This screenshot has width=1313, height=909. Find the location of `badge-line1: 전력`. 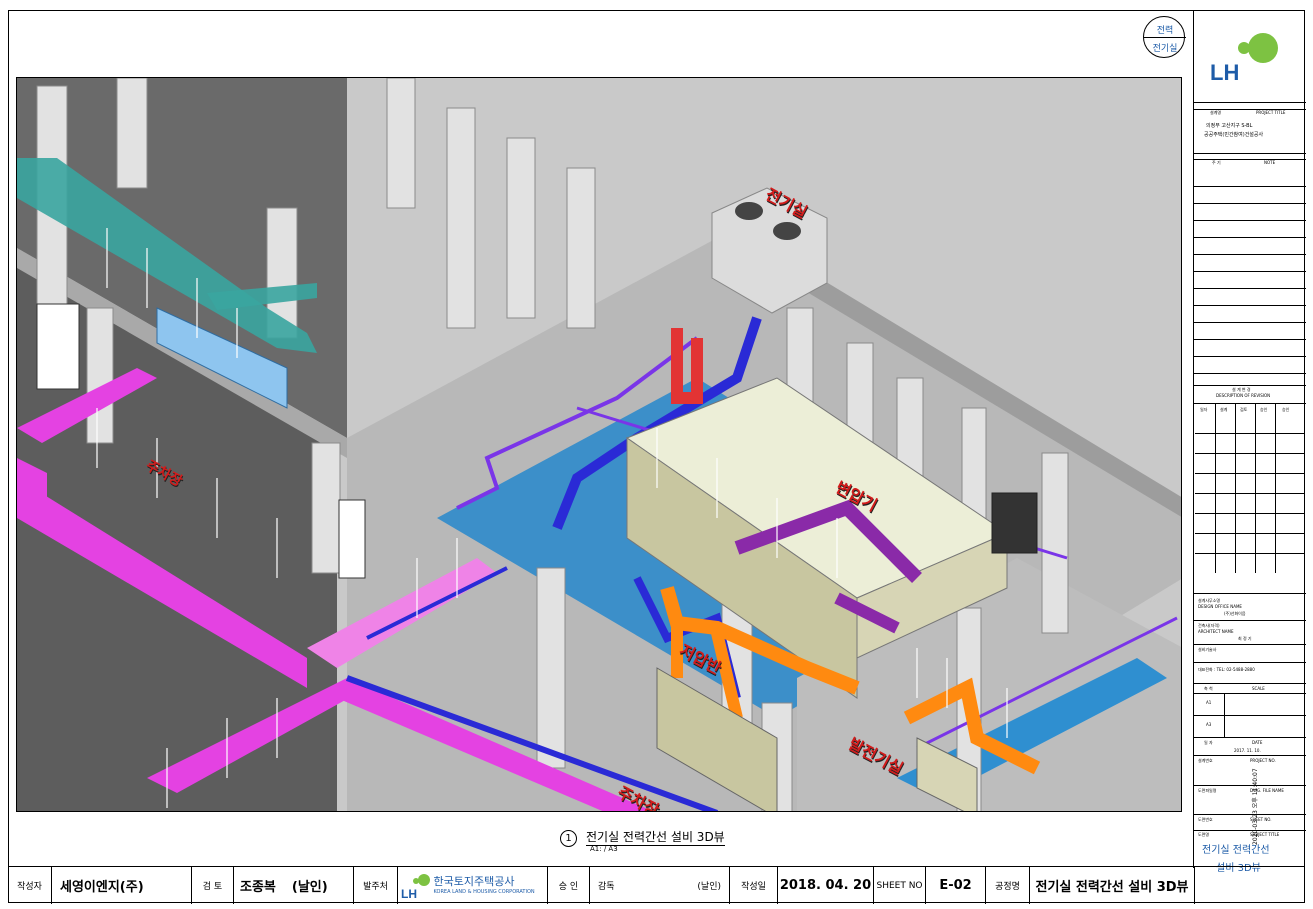

badge-line1: 전력 is located at coordinates (1165, 31).